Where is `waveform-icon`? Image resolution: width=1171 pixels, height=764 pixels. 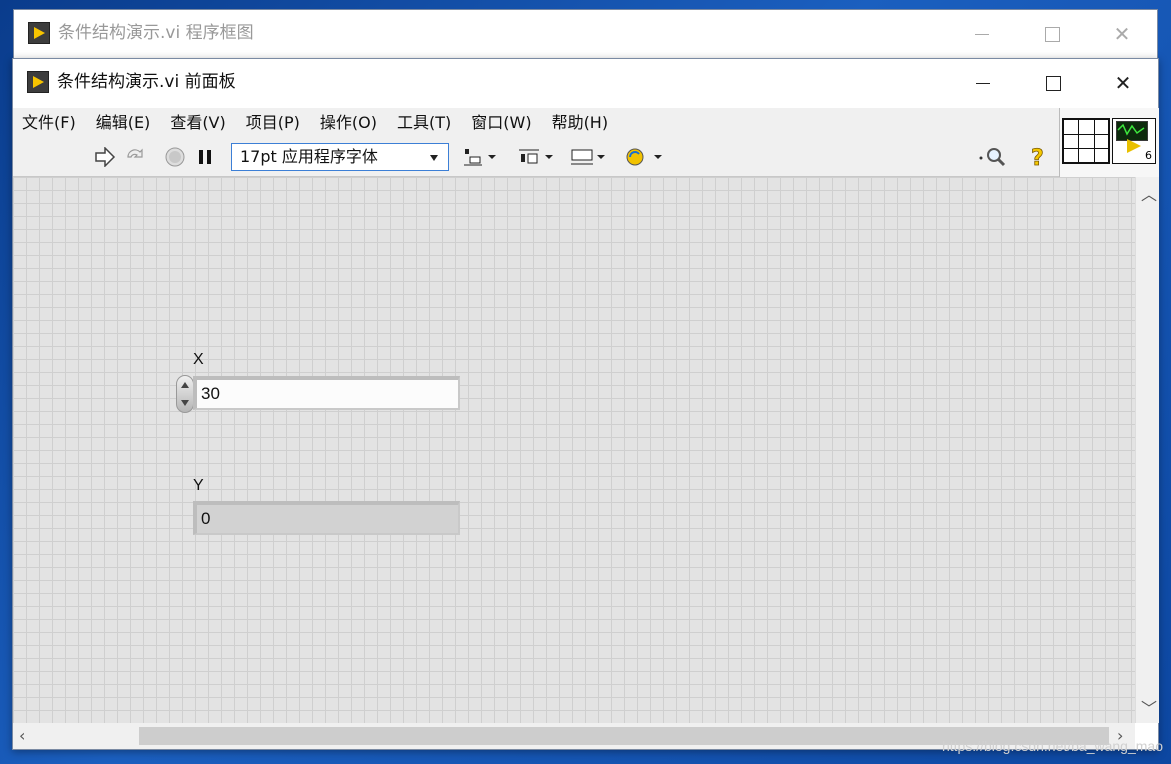 waveform-icon is located at coordinates (1132, 131).